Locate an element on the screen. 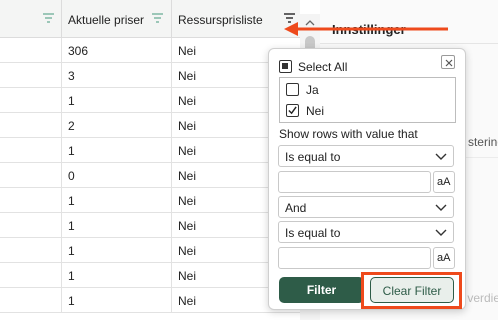 This screenshot has width=498, height=320. filter-button: Filter is located at coordinates (321, 290).